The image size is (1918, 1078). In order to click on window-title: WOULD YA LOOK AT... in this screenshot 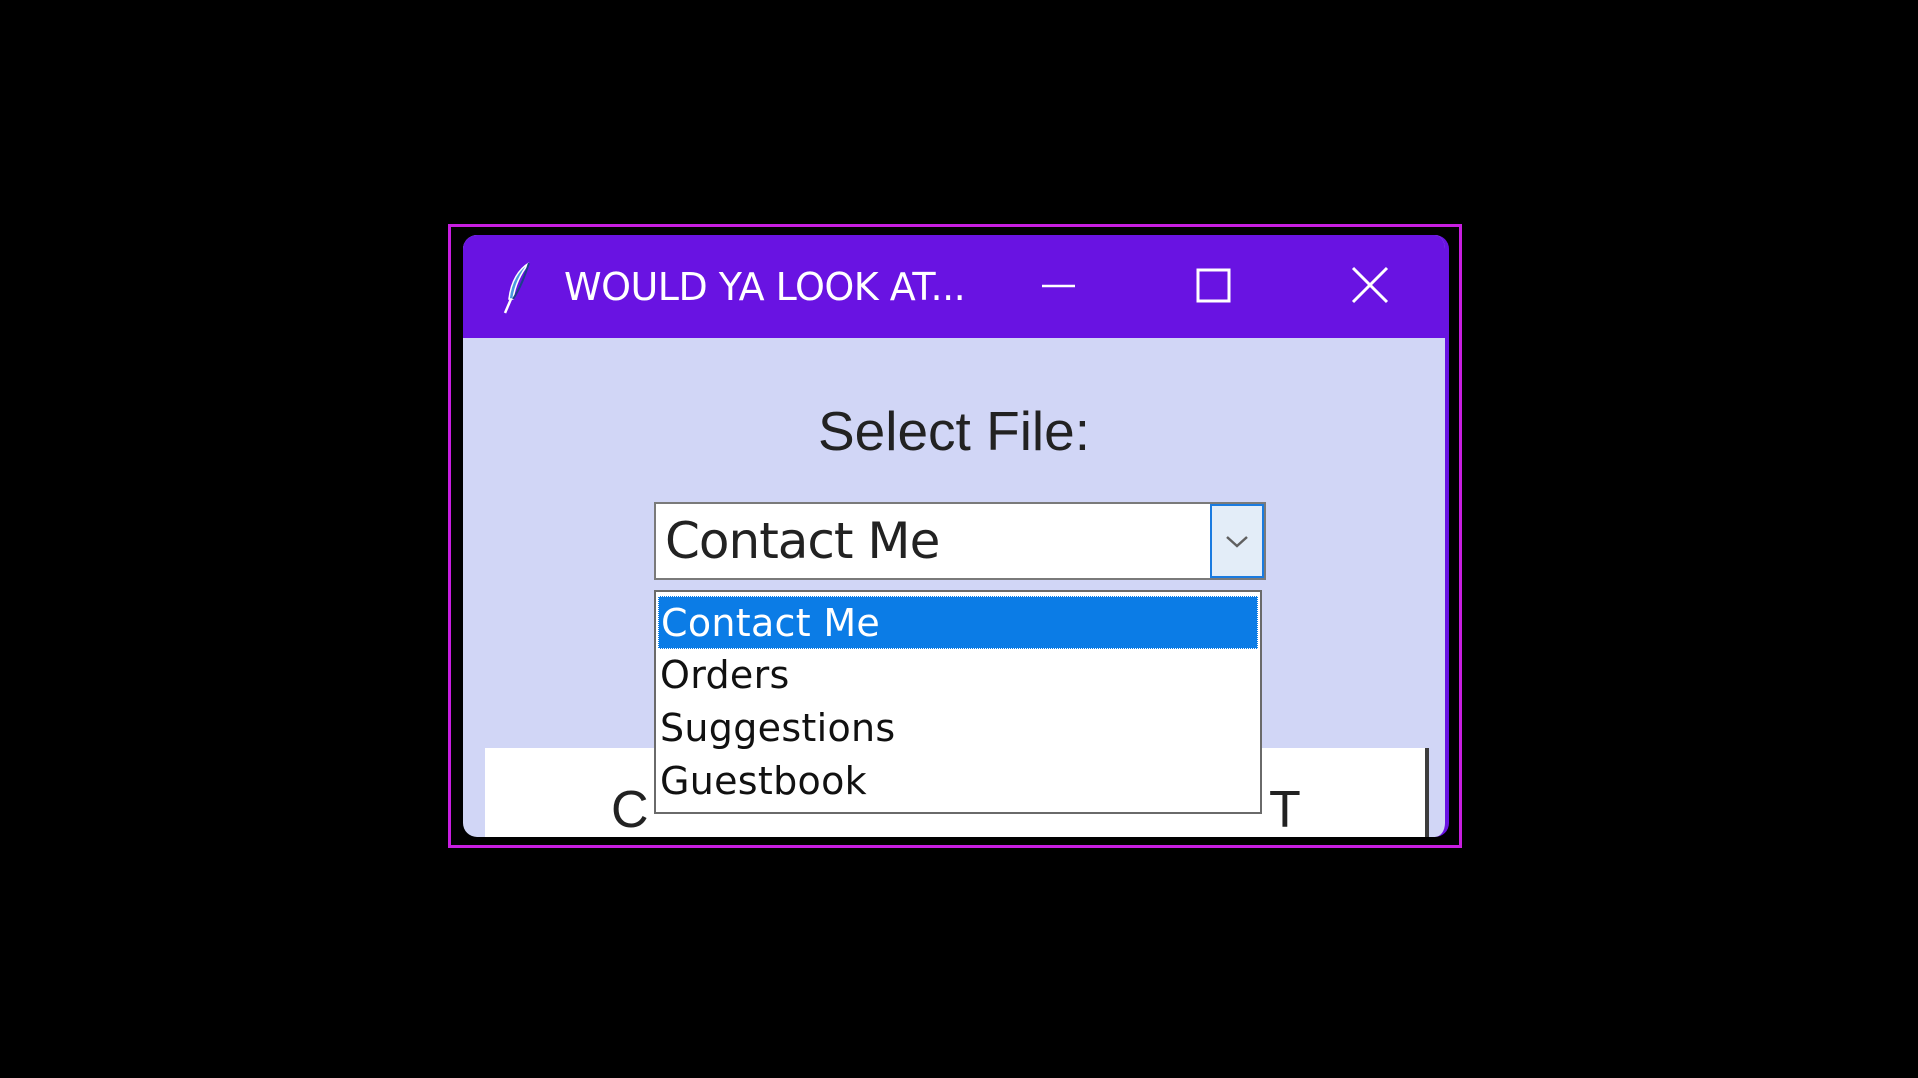, I will do `click(765, 287)`.